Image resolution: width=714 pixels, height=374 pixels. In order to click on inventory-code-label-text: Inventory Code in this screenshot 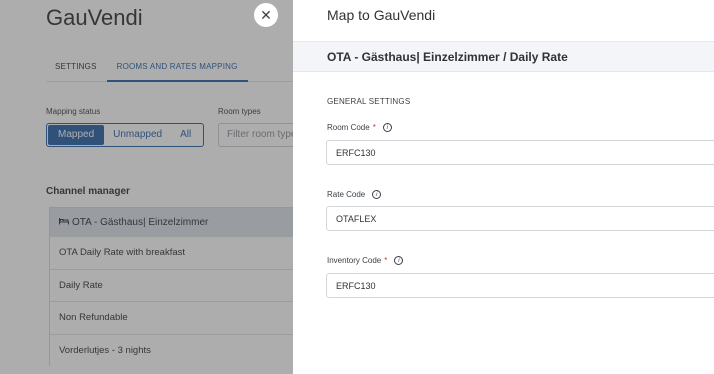, I will do `click(354, 260)`.